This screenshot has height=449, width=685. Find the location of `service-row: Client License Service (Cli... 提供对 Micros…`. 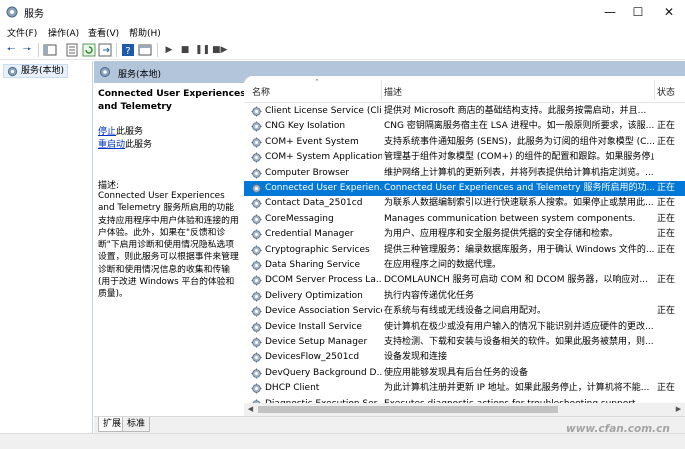

service-row: Client License Service (Cli... 提供对 Micros… is located at coordinates (464, 111).